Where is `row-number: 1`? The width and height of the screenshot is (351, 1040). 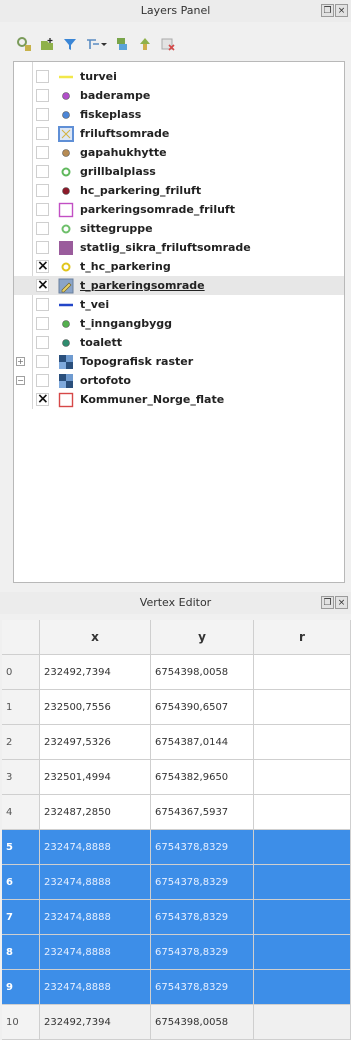 row-number: 1 is located at coordinates (21, 707).